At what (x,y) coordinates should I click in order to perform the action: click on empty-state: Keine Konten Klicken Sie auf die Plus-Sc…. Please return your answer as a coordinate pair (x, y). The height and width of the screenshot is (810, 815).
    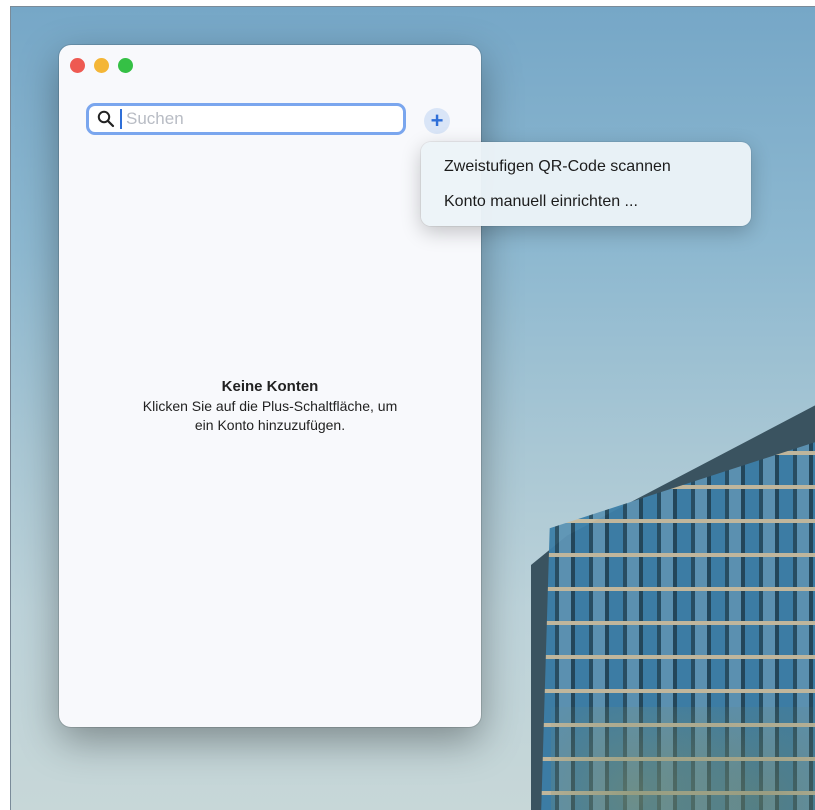
    Looking at the image, I should click on (270, 406).